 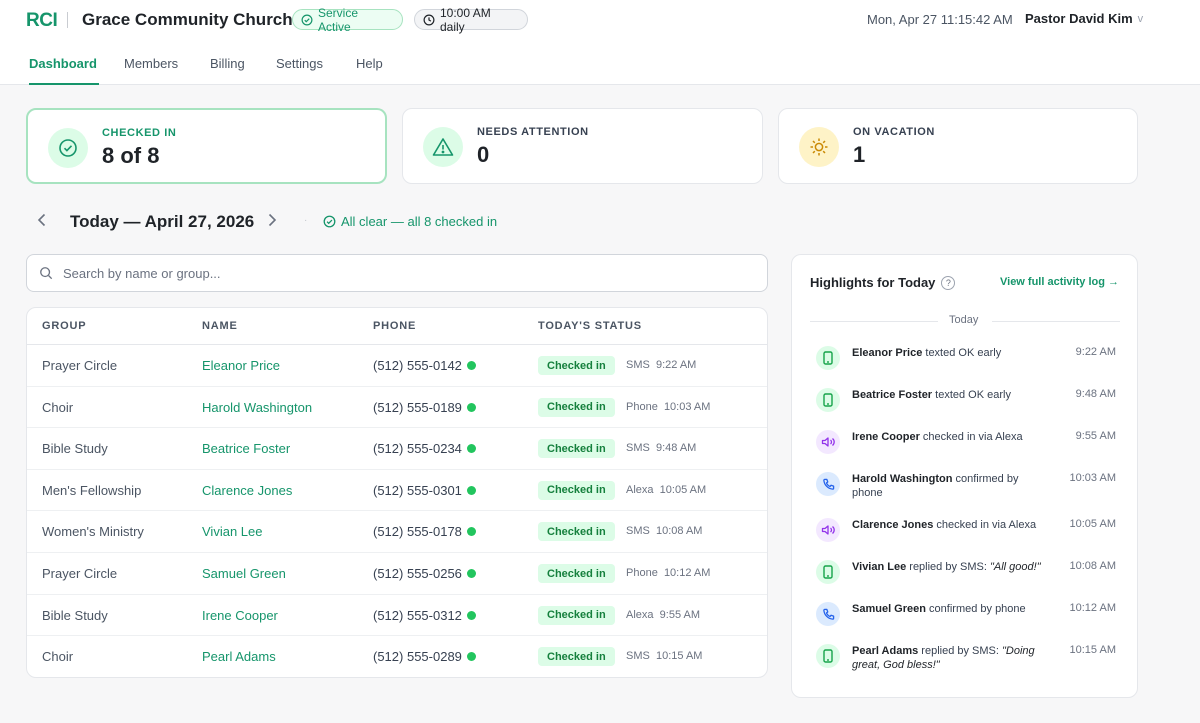 I want to click on activity-time: 10:08 AM, so click(x=1092, y=566).